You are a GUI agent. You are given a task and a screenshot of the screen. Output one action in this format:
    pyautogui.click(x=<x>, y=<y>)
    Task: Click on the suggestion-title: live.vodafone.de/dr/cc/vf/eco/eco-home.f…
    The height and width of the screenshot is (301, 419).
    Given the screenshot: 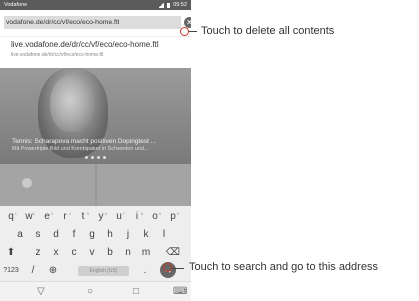 What is the action you would take?
    pyautogui.click(x=85, y=44)
    